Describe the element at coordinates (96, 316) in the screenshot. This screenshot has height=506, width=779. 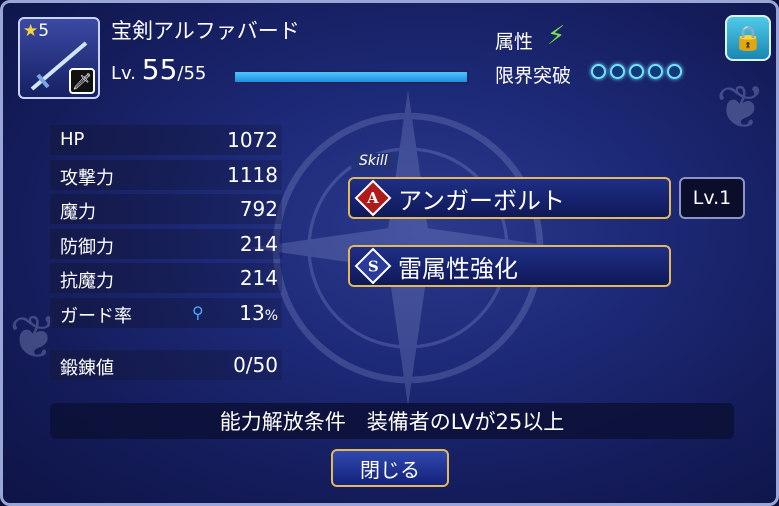
I see `stat-name: ガード率` at that location.